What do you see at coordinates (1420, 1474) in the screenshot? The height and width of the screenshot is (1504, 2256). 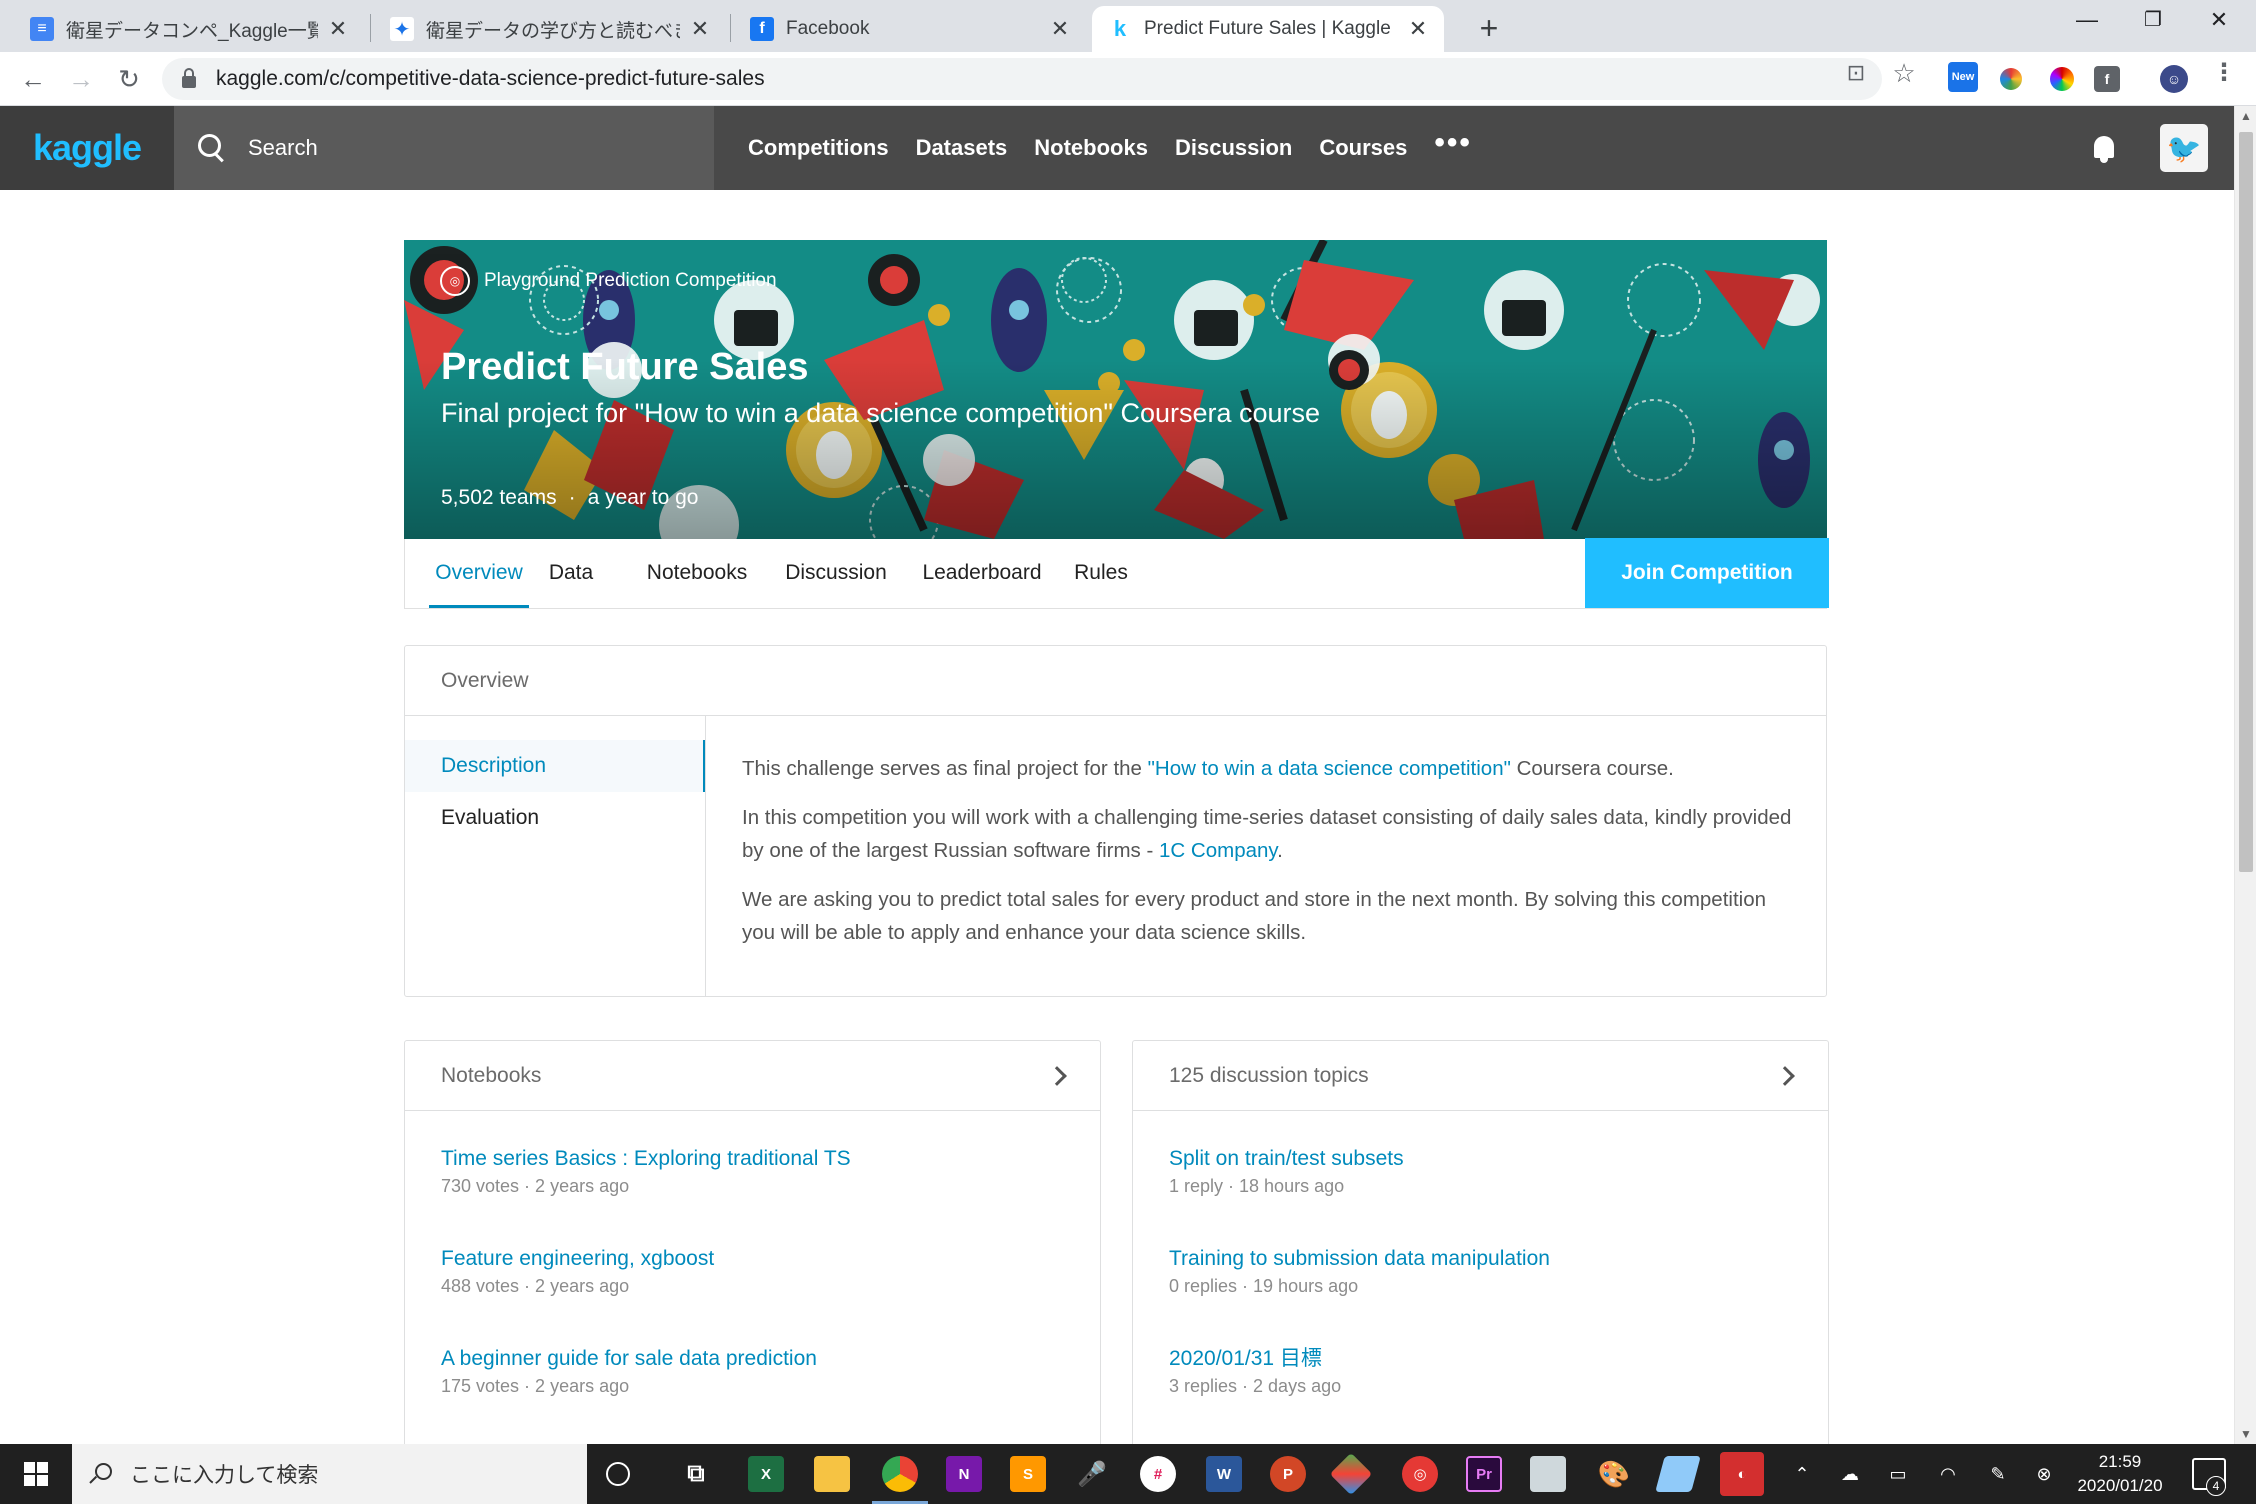 I see `creative-cloud-icon: ◎` at bounding box center [1420, 1474].